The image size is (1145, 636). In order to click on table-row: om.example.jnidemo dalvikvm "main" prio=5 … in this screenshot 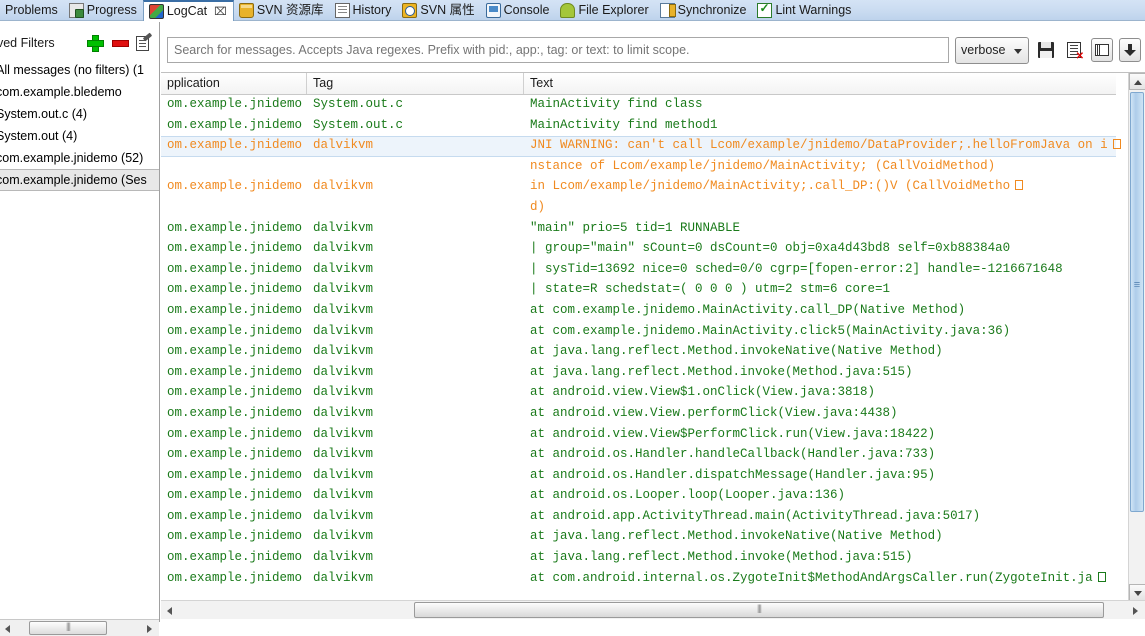, I will do `click(638, 229)`.